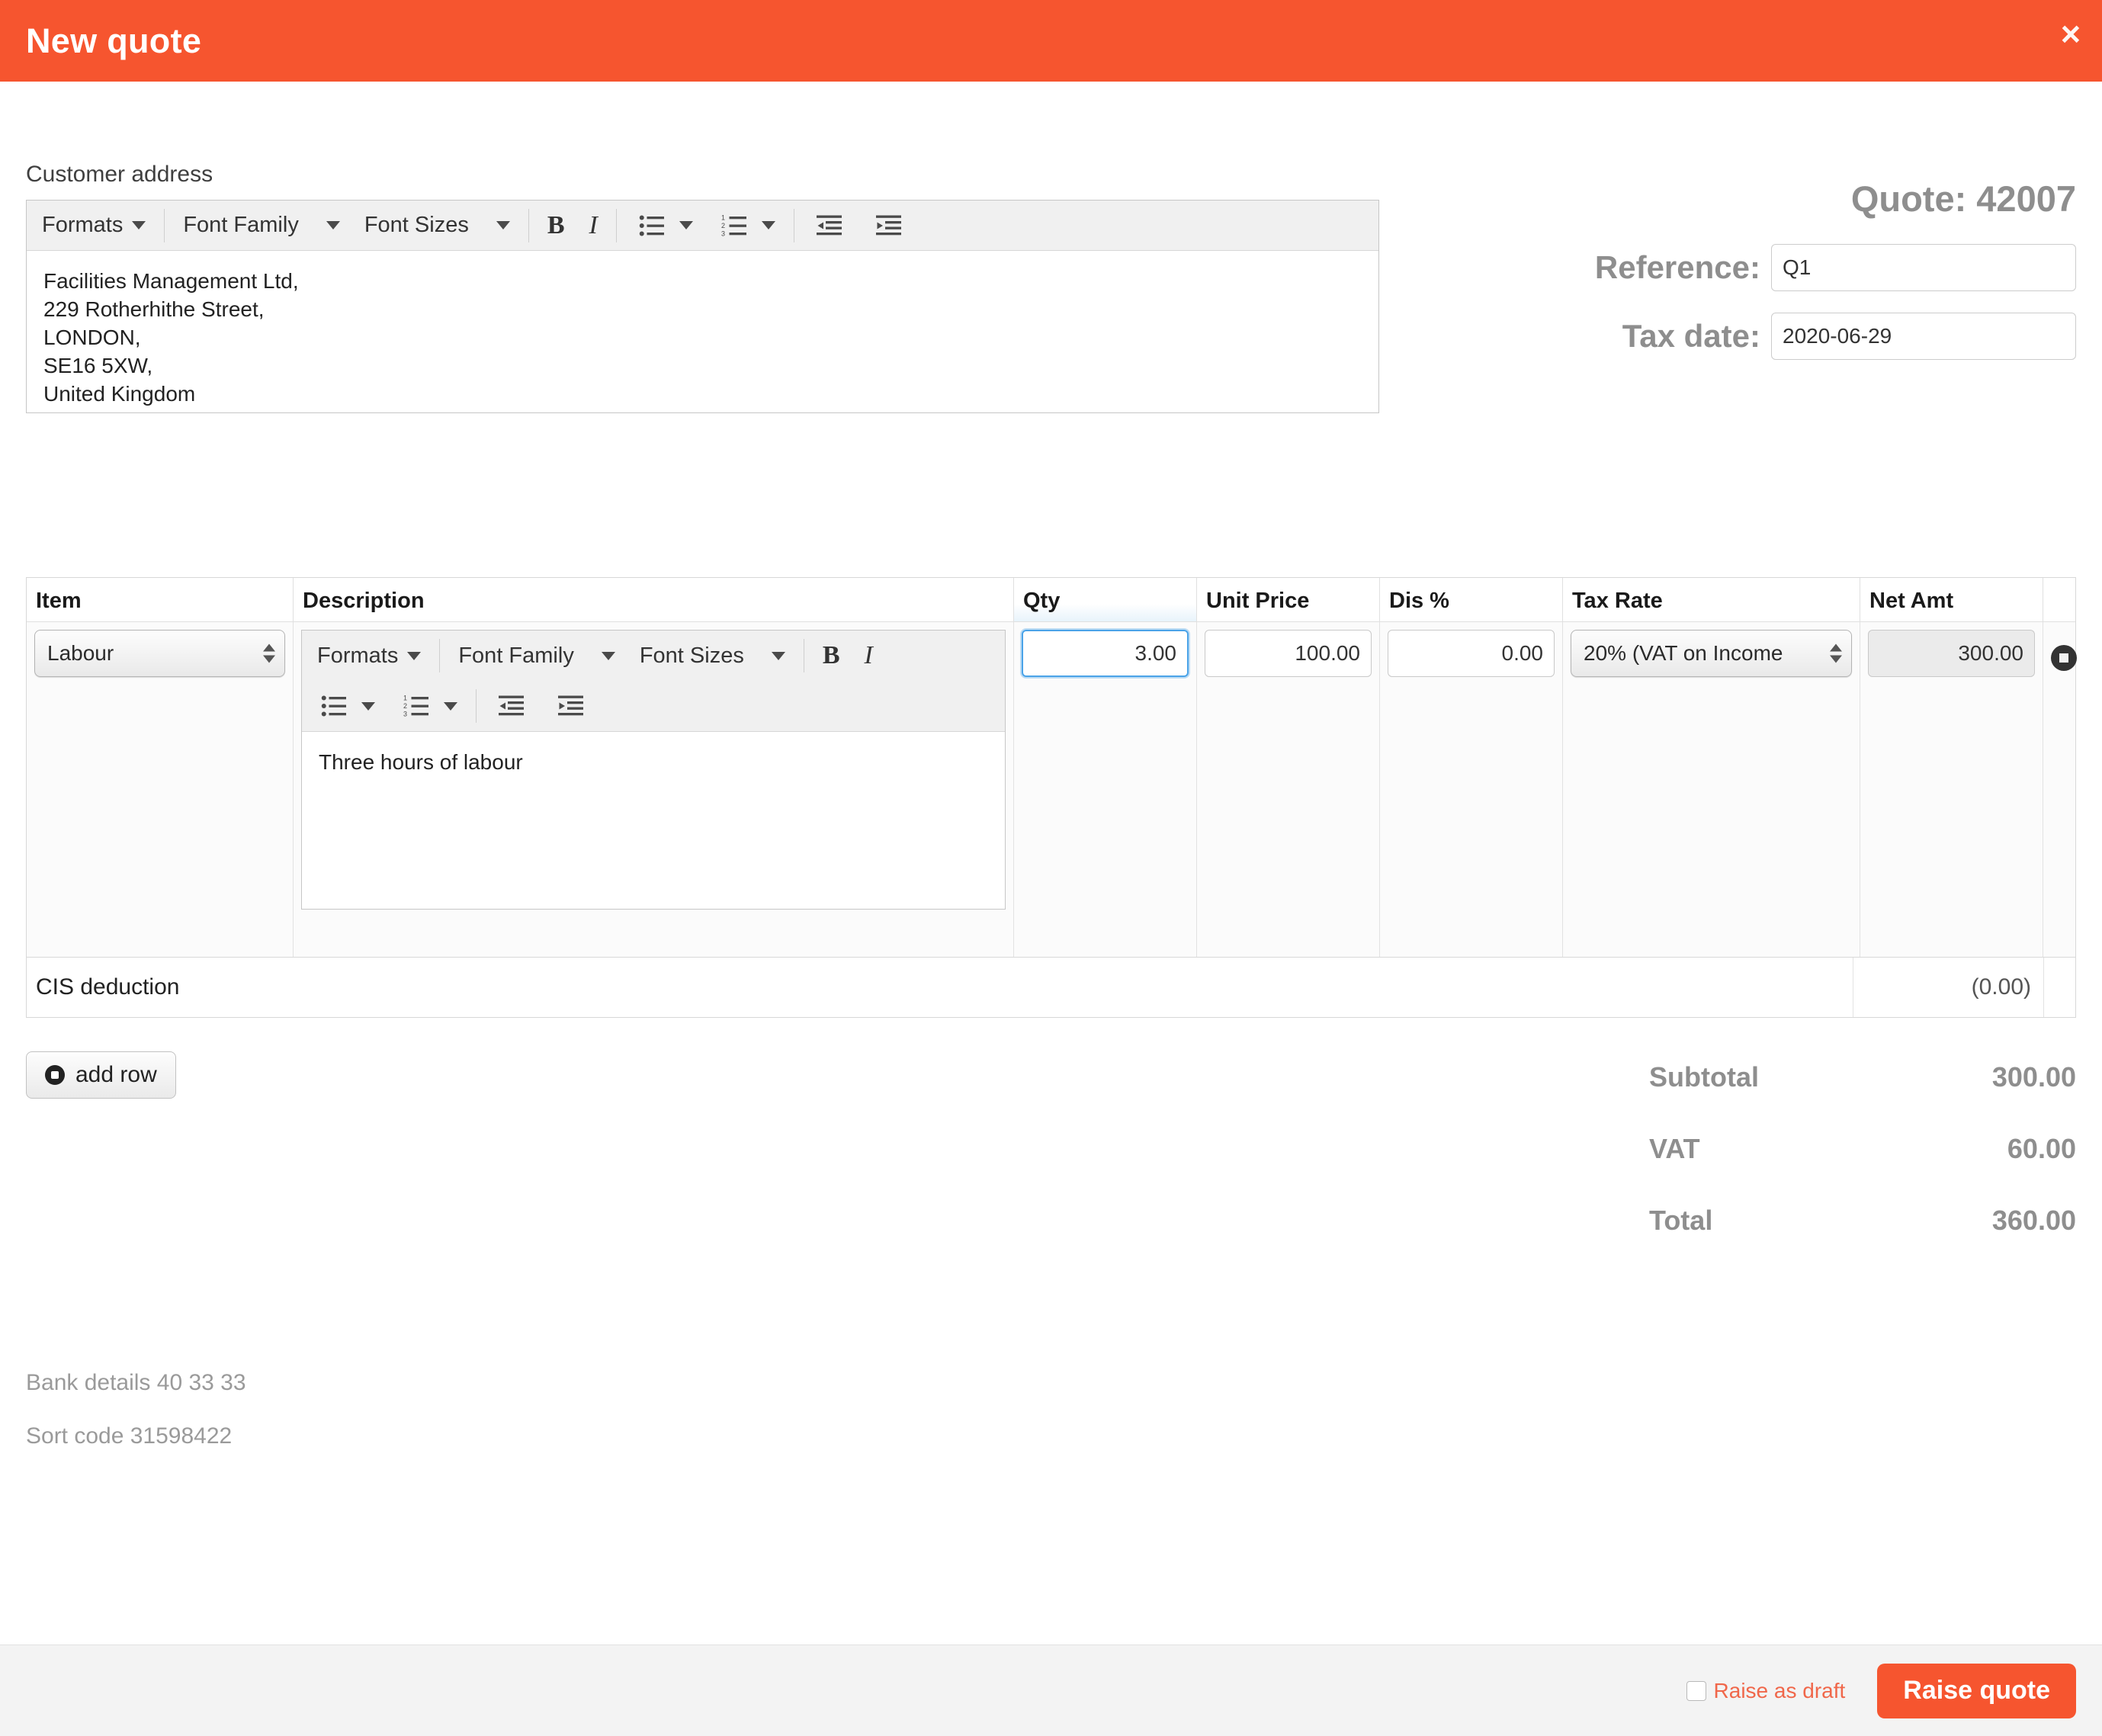 The width and height of the screenshot is (2102, 1736). Describe the element at coordinates (1691, 336) in the screenshot. I see `tax-date-label: Tax date:` at that location.